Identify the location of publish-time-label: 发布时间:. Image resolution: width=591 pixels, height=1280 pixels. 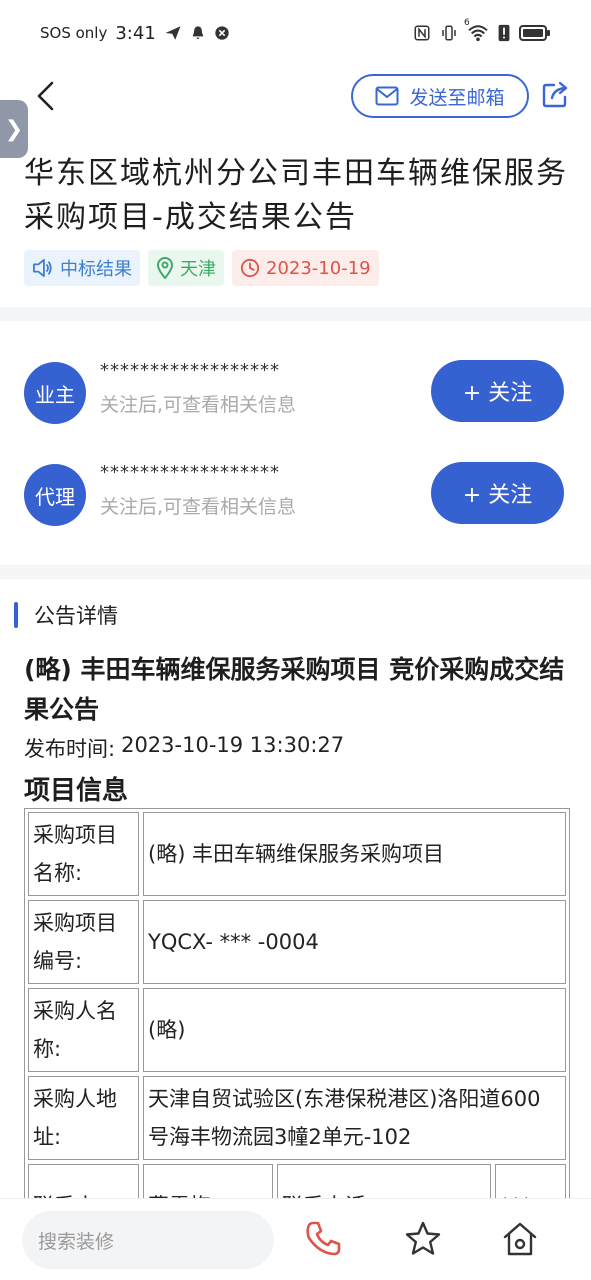
(70, 749).